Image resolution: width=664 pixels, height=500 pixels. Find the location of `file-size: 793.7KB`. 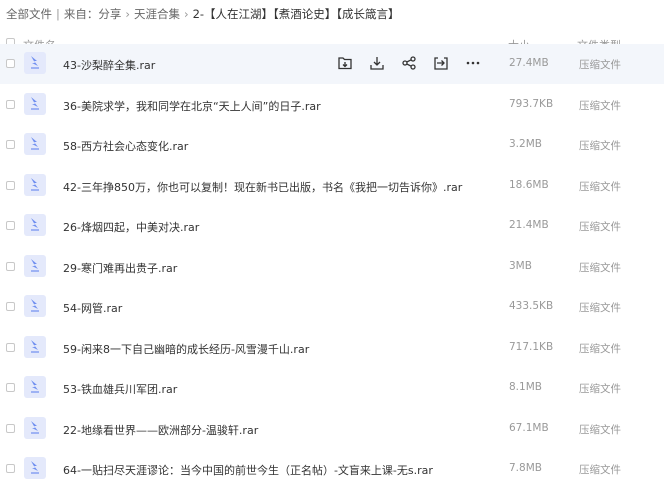

file-size: 793.7KB is located at coordinates (531, 103).